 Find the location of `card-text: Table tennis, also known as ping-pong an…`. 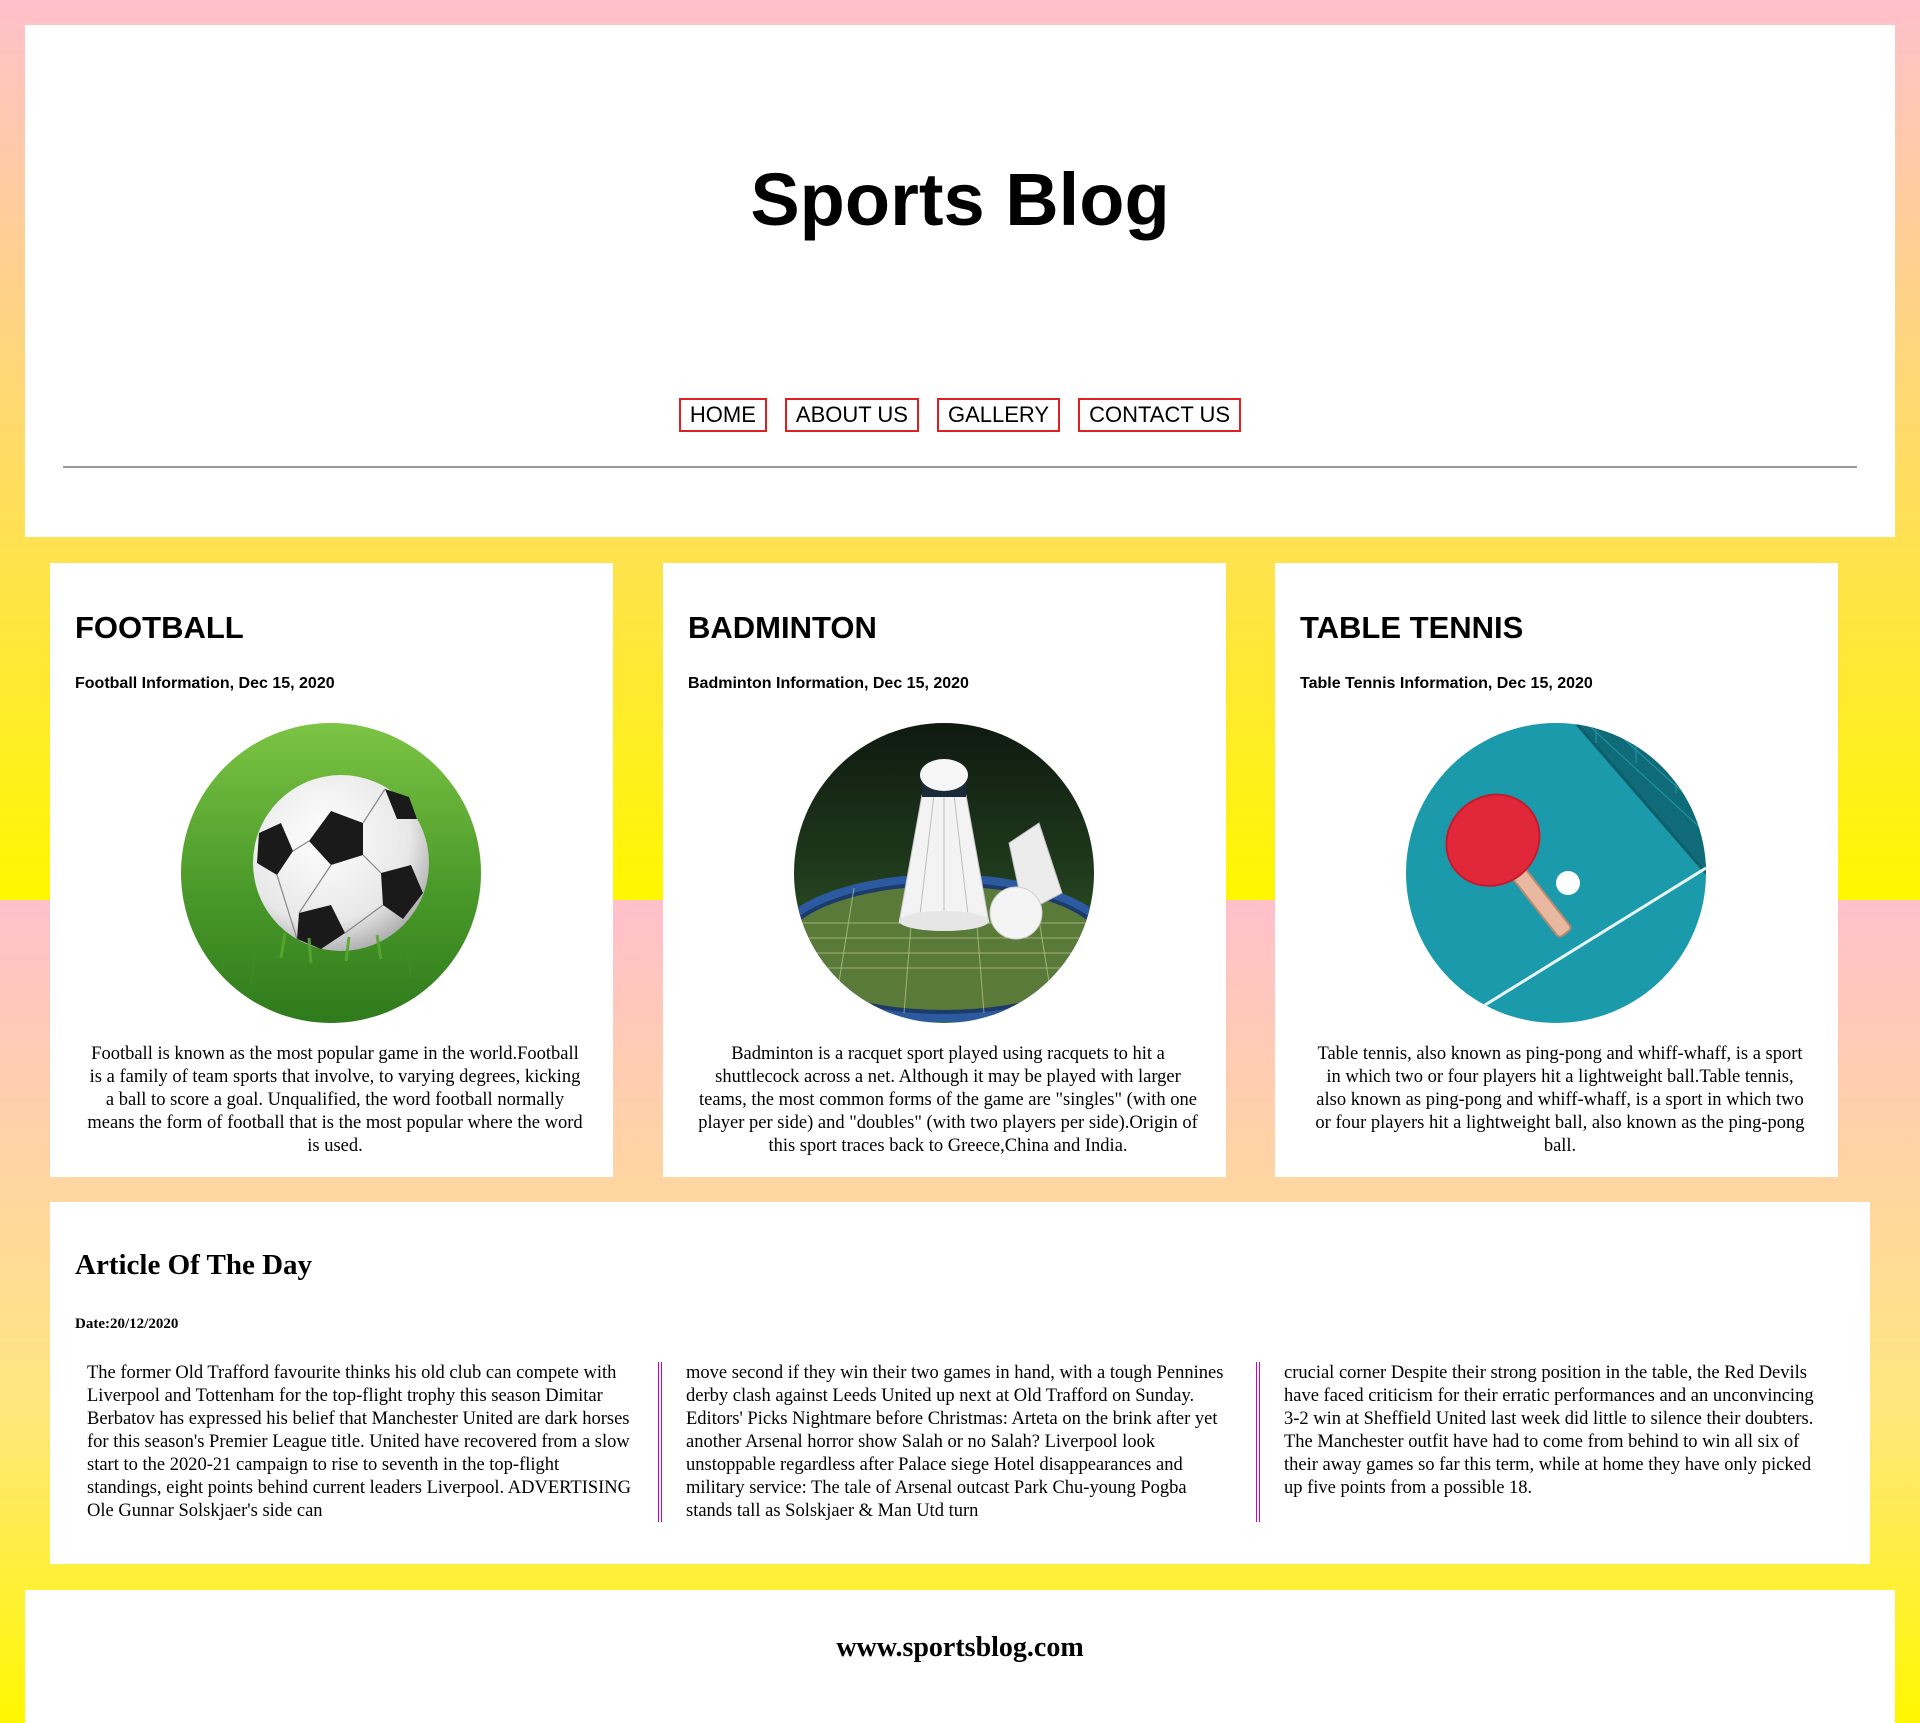

card-text: Table tennis, also known as ping-pong an… is located at coordinates (1560, 1100).